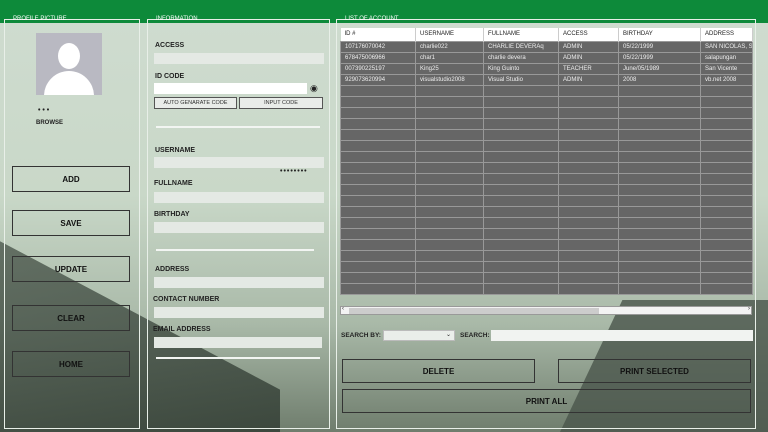 The height and width of the screenshot is (432, 768). What do you see at coordinates (659, 57) in the screenshot?
I see `table-cell: 05/22/1999` at bounding box center [659, 57].